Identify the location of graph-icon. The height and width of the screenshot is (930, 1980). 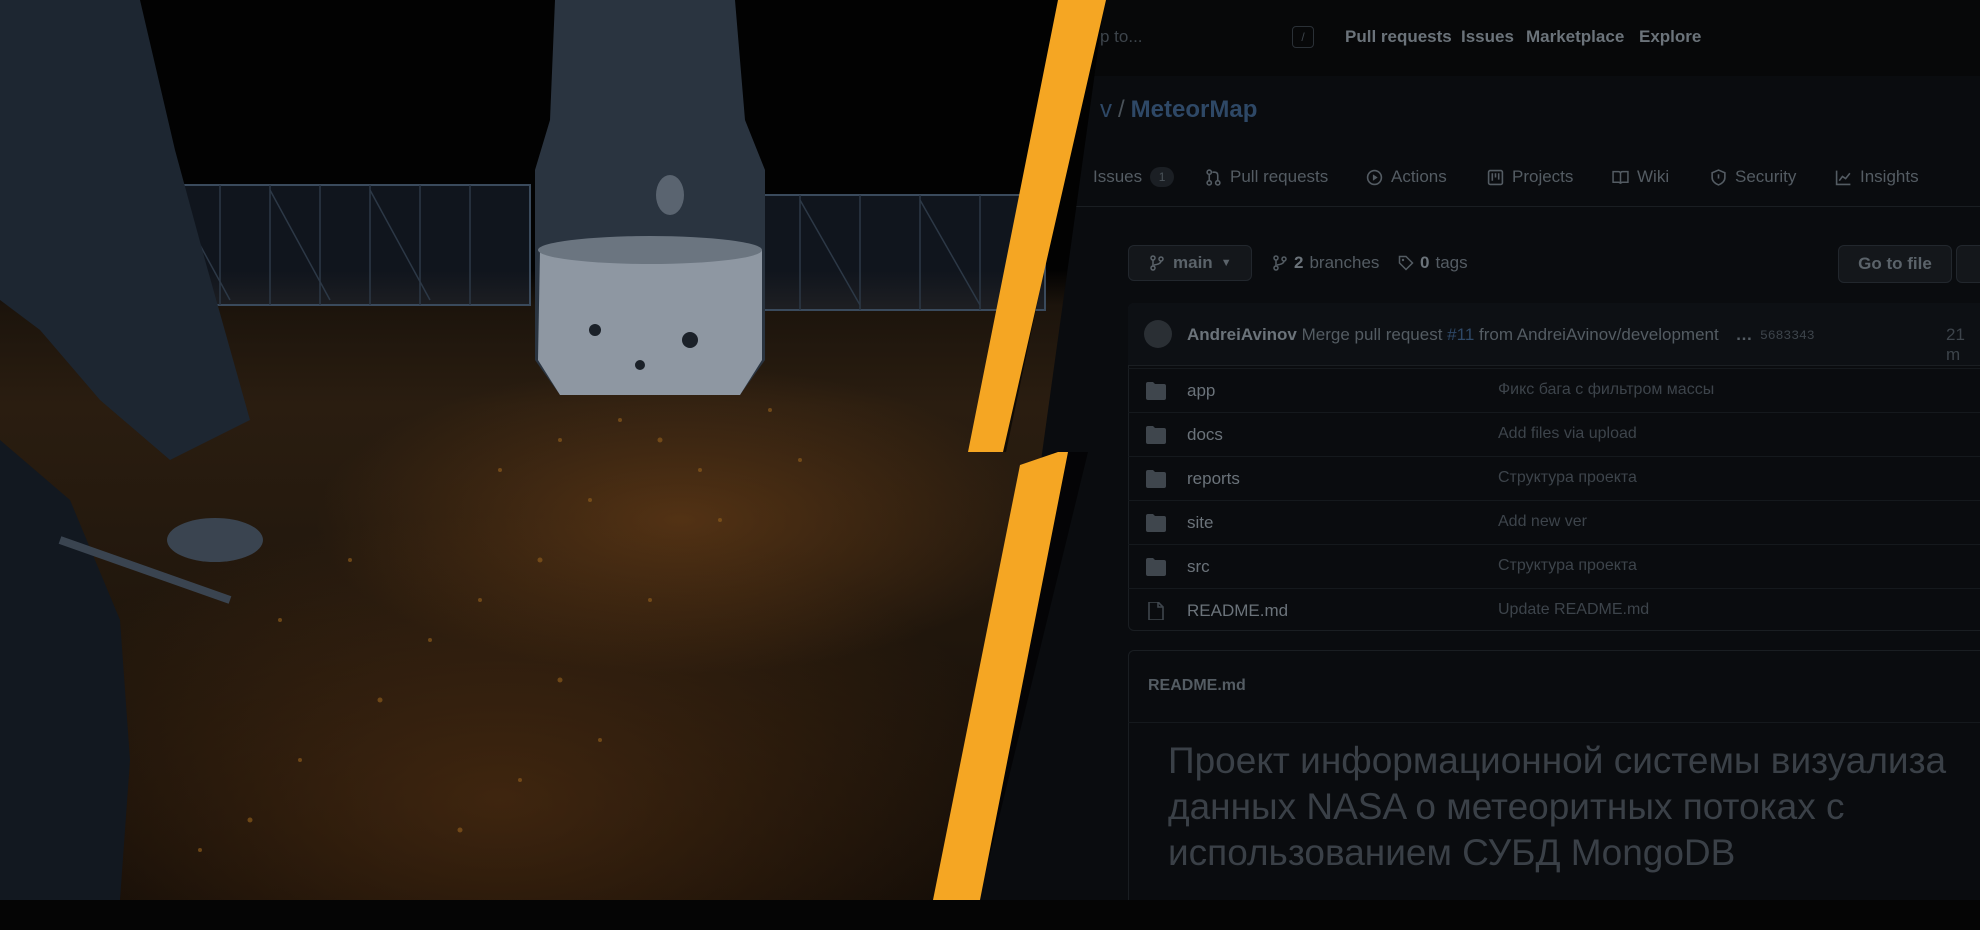
(1843, 177).